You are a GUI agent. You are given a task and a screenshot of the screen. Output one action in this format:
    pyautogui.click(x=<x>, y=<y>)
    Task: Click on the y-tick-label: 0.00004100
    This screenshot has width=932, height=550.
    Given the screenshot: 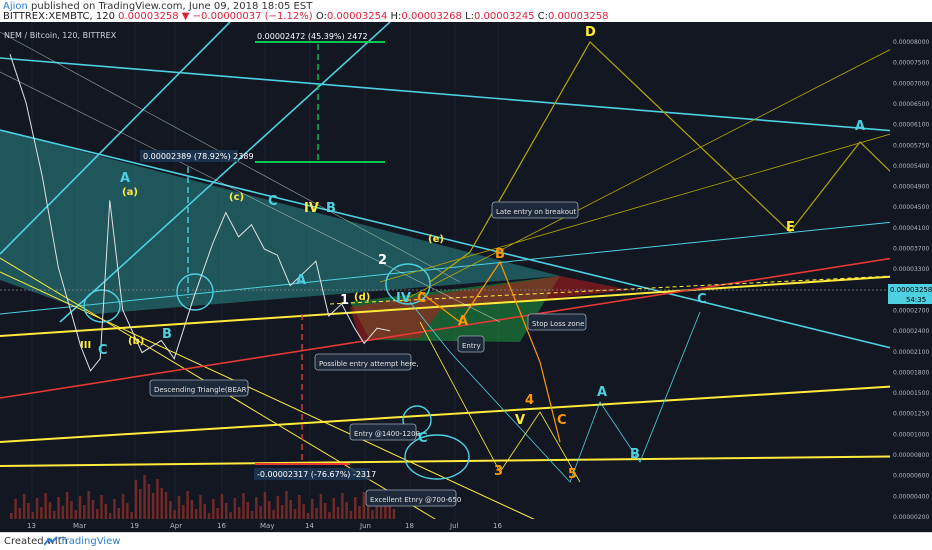 What is the action you would take?
    pyautogui.click(x=911, y=228)
    